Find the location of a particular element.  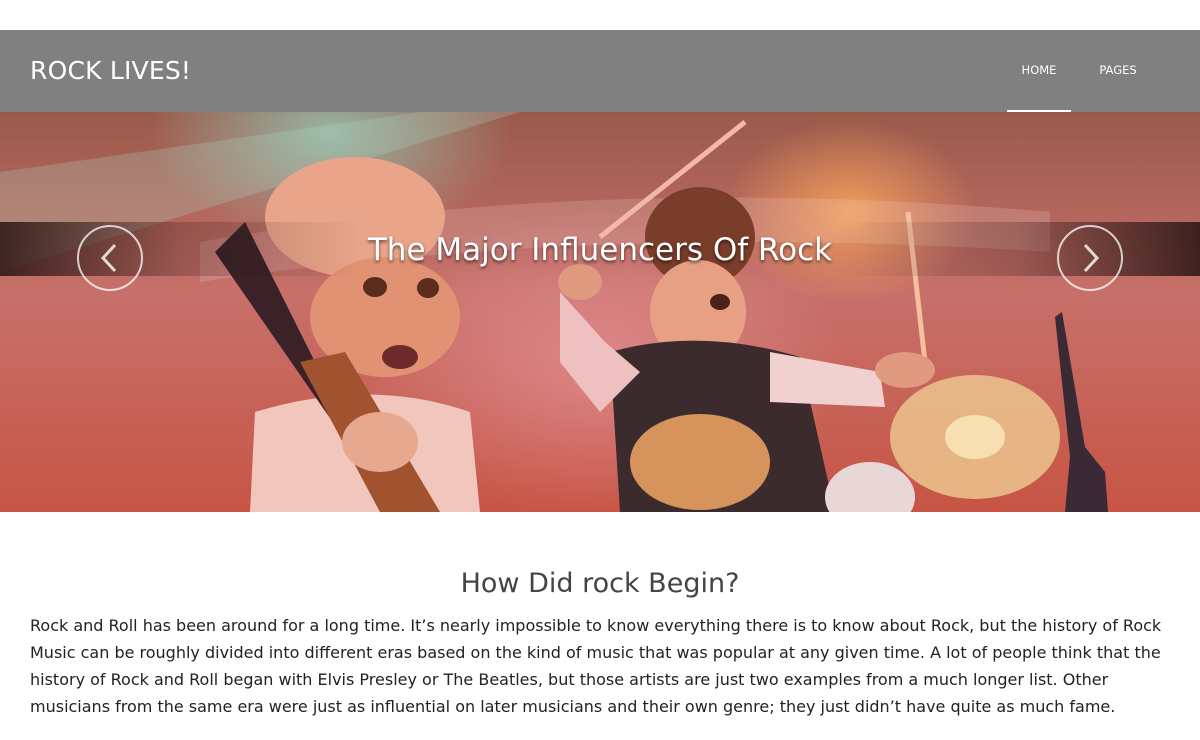

chevron-left-icon is located at coordinates (108, 258).